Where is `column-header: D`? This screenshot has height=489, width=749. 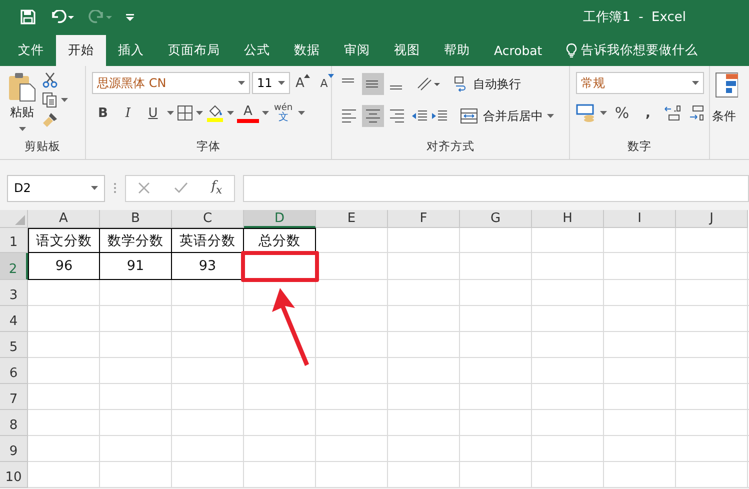 column-header: D is located at coordinates (280, 219).